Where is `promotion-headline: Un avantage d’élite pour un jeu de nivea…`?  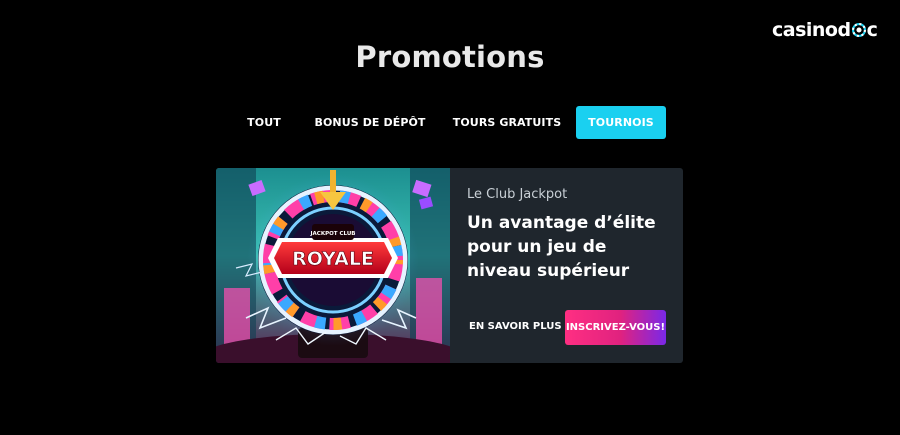 promotion-headline: Un avantage d’élite pour un jeu de nivea… is located at coordinates (561, 247).